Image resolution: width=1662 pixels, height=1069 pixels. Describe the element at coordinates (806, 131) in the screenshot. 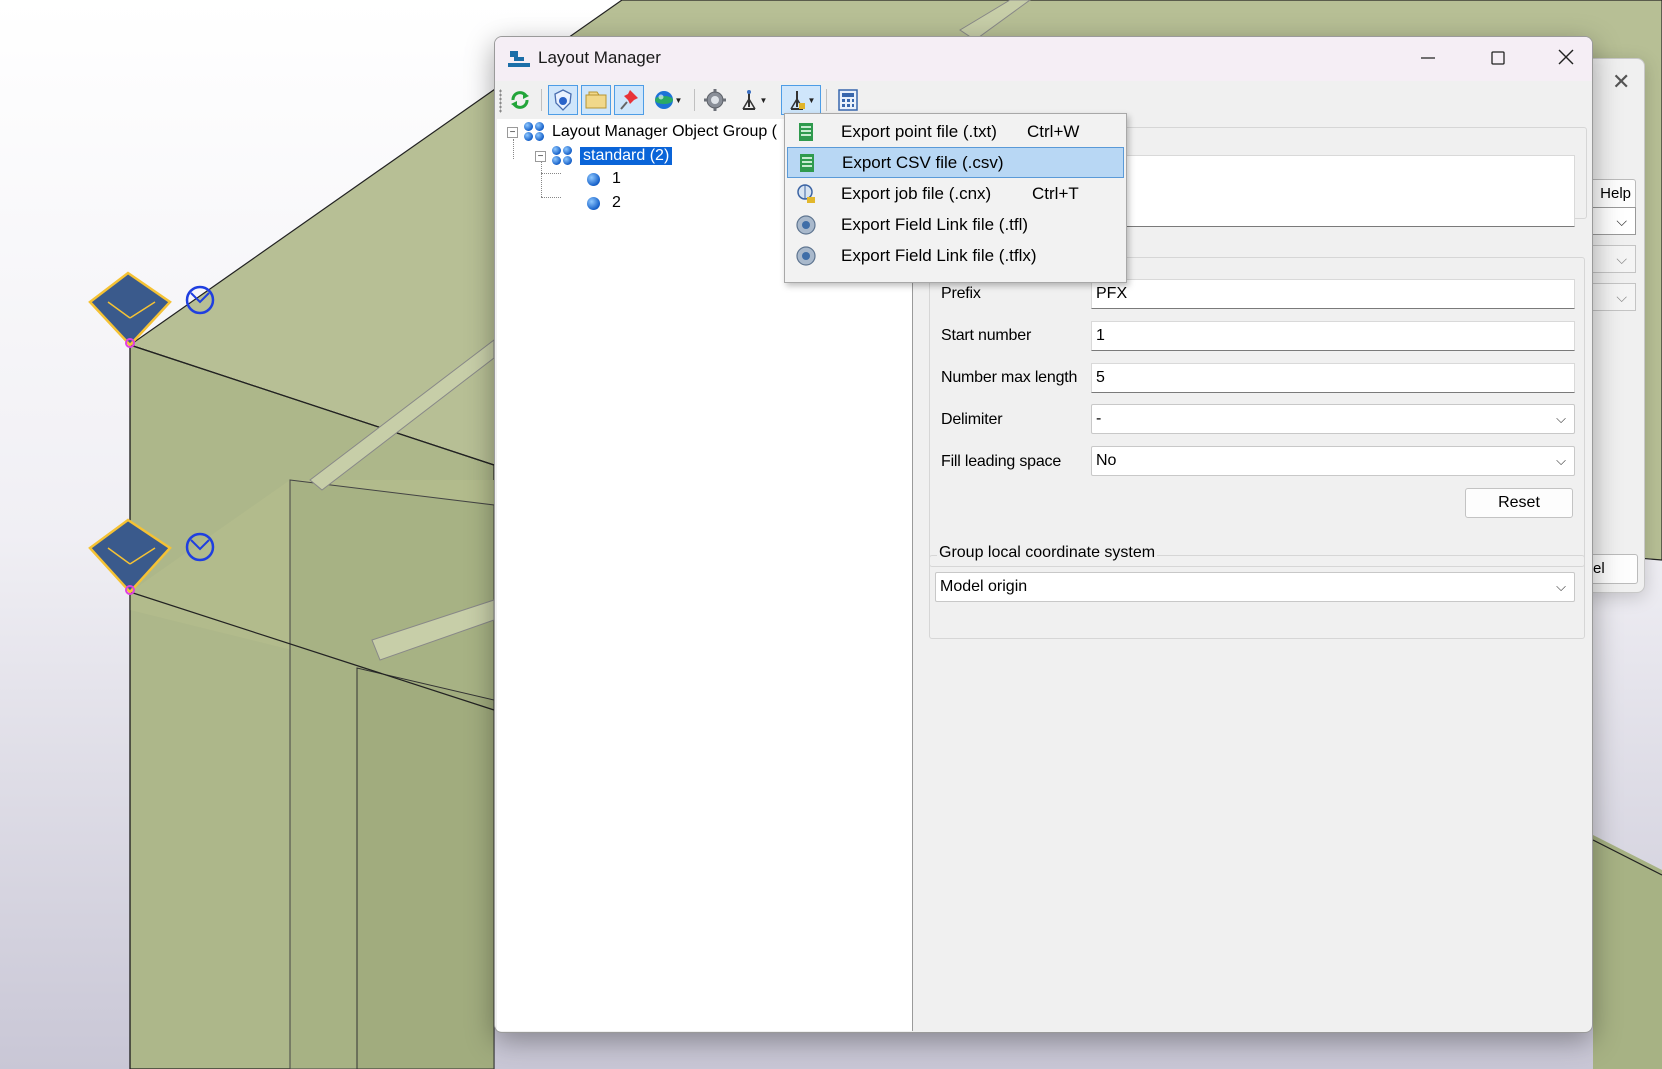

I see `text-file-icon` at that location.